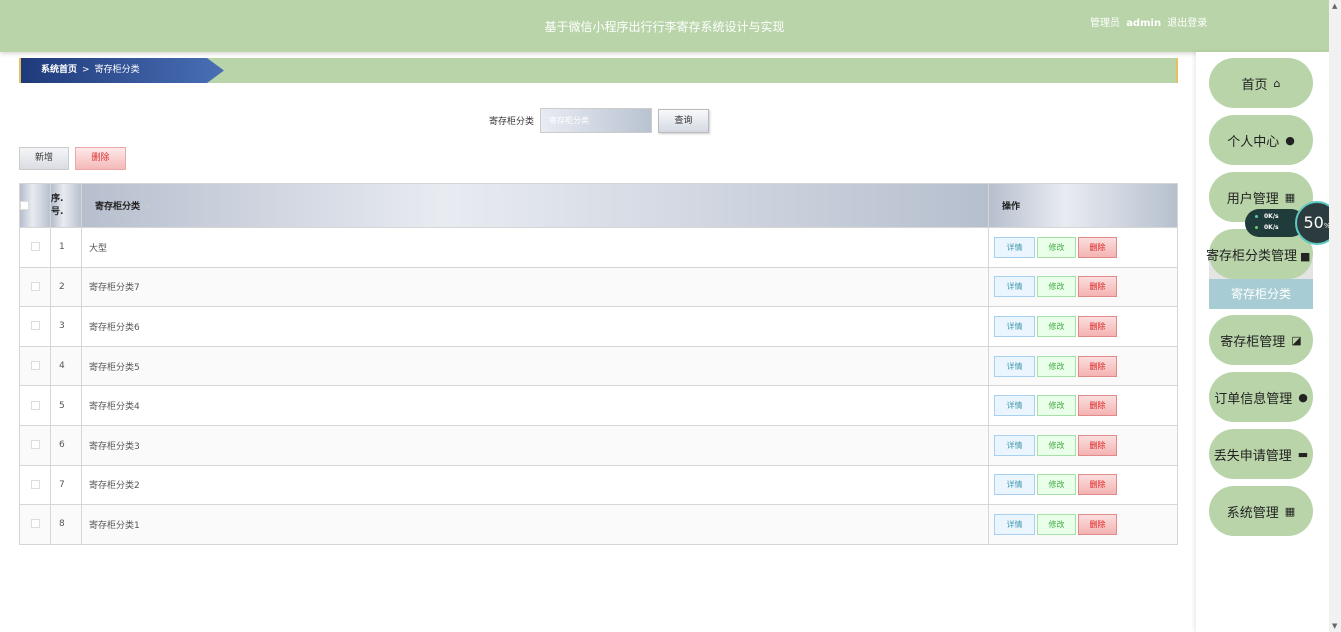 The height and width of the screenshot is (632, 1341). Describe the element at coordinates (1334, 626) in the screenshot. I see `scroll-down-icon: ▼` at that location.